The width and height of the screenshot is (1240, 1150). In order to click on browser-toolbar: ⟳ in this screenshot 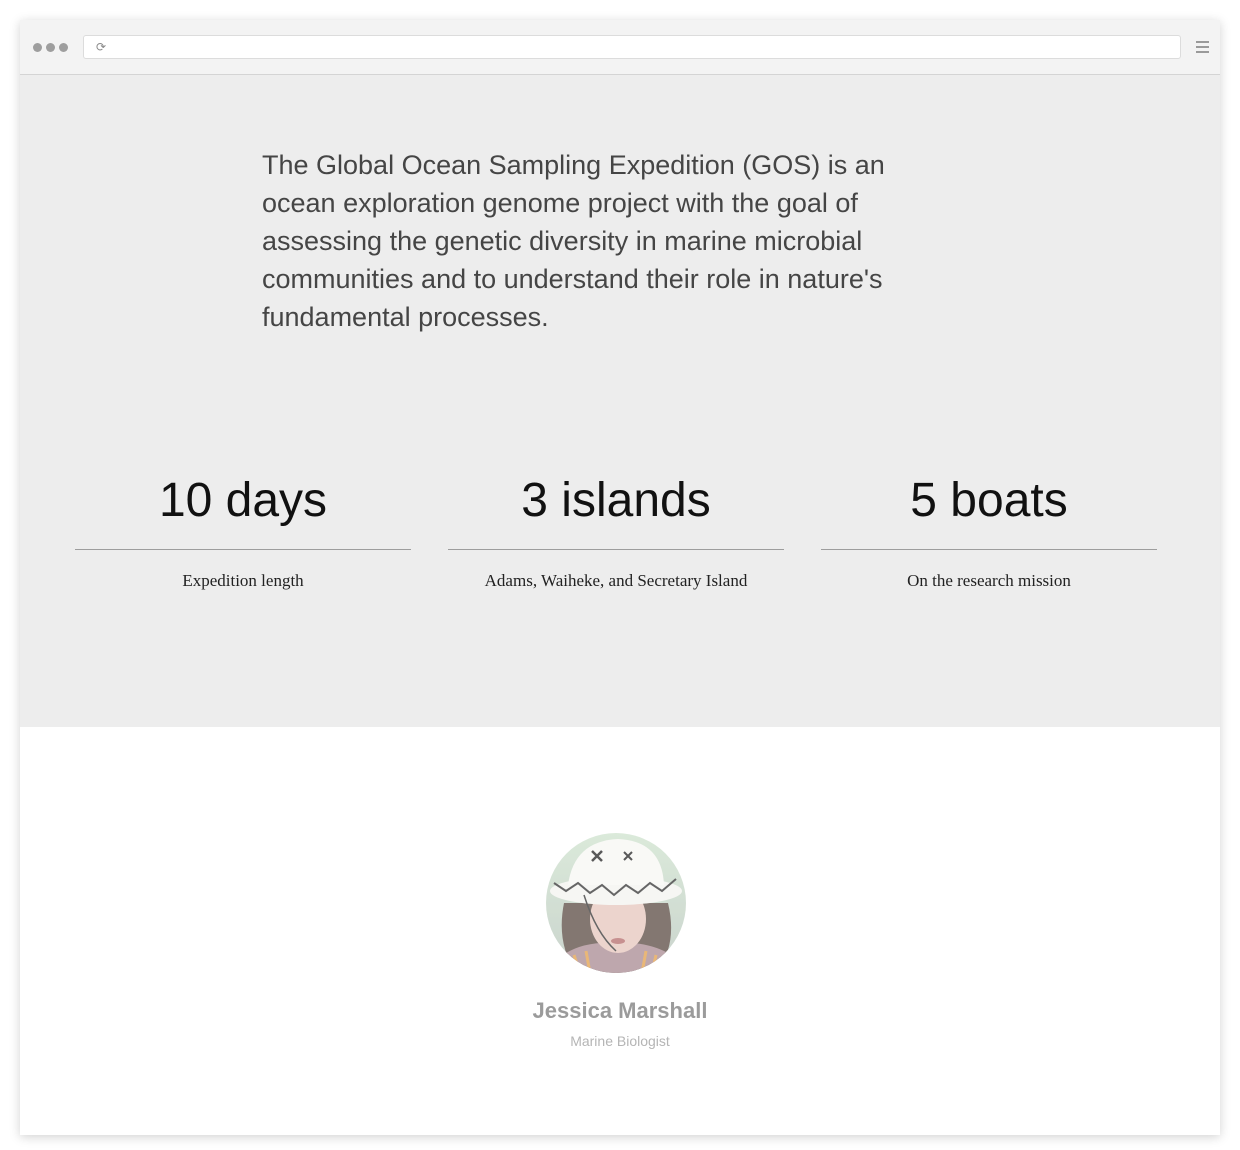, I will do `click(620, 47)`.